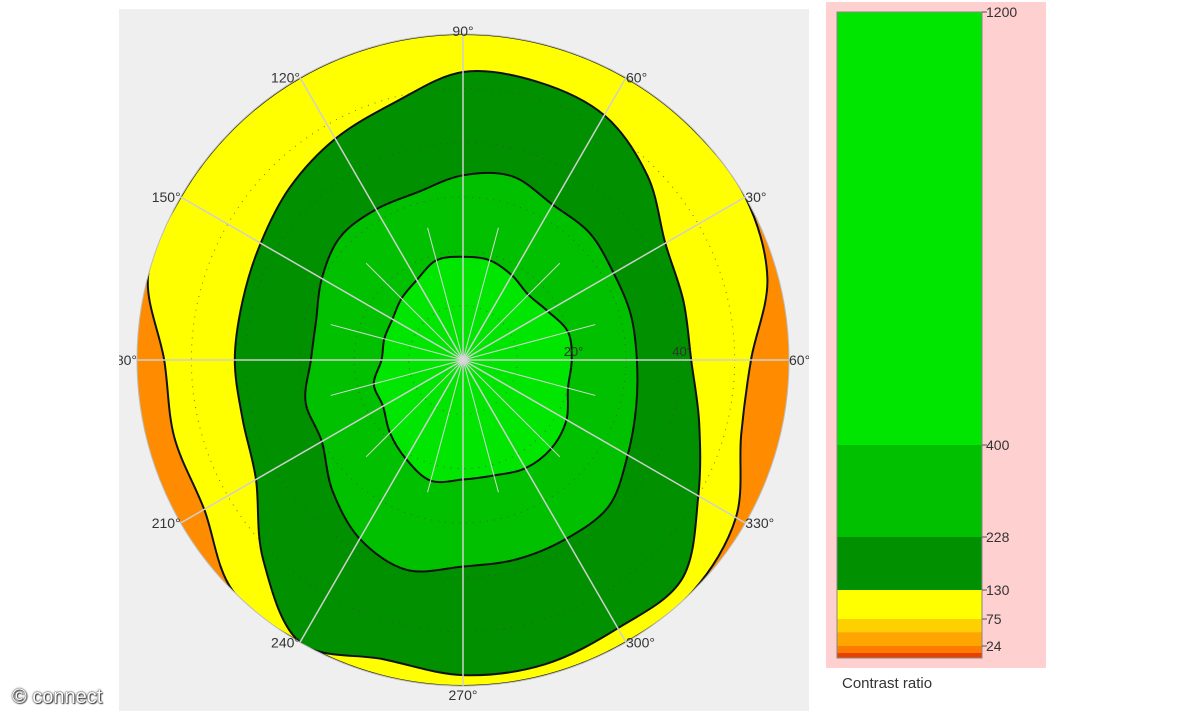  Describe the element at coordinates (57, 697) in the screenshot. I see `watermark: © connect` at that location.